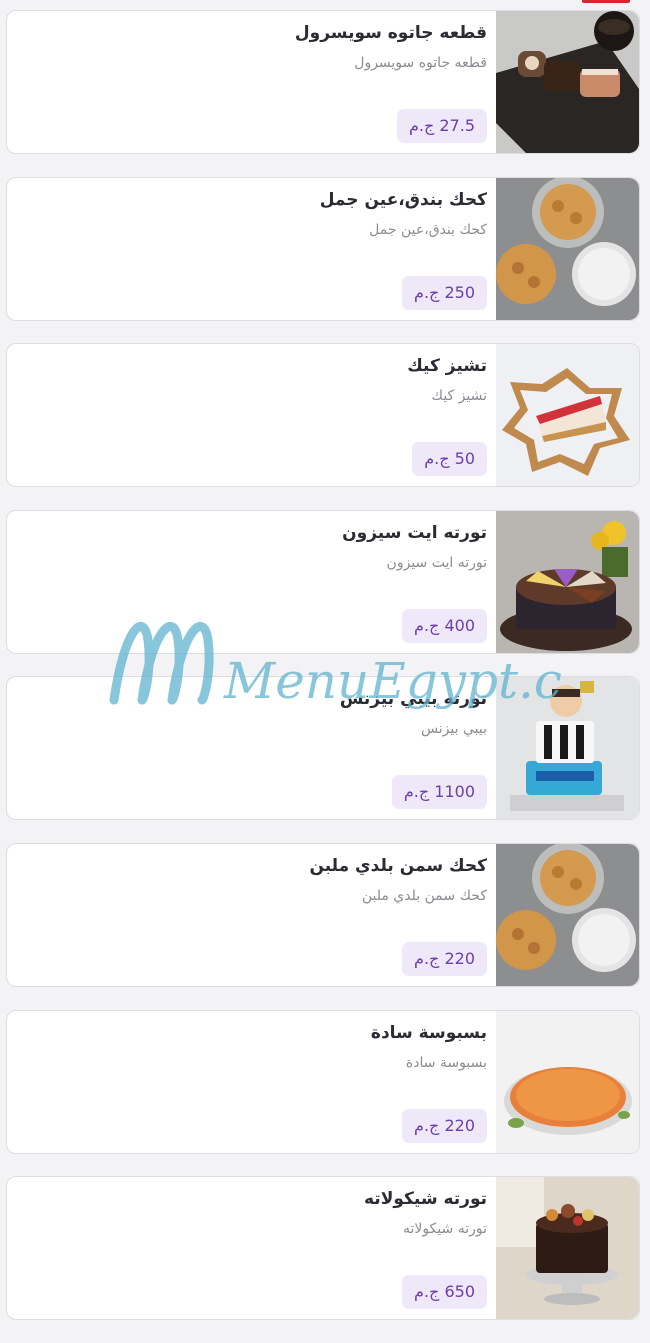 This screenshot has height=1343, width=650. Describe the element at coordinates (606, 1) in the screenshot. I see `top-accent-bar` at that location.